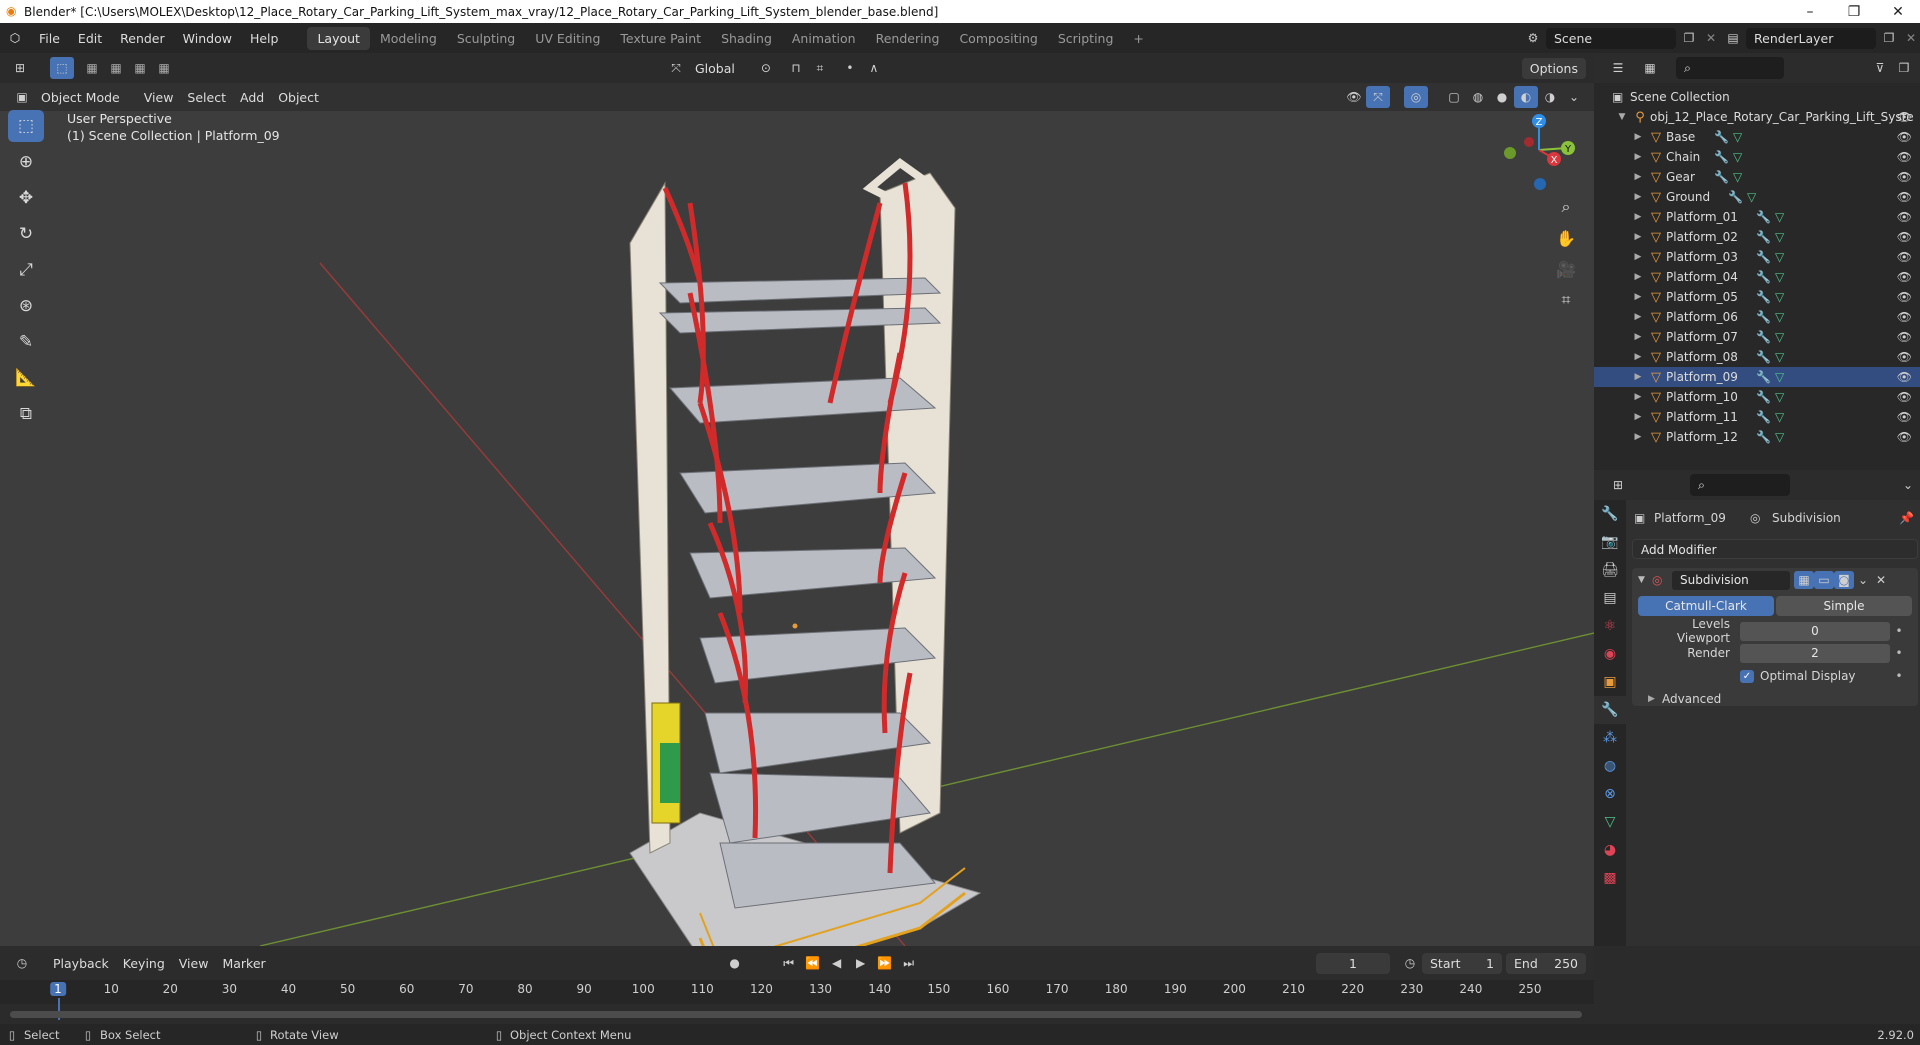  I want to click on solid-shading-icon: ●, so click(1502, 97).